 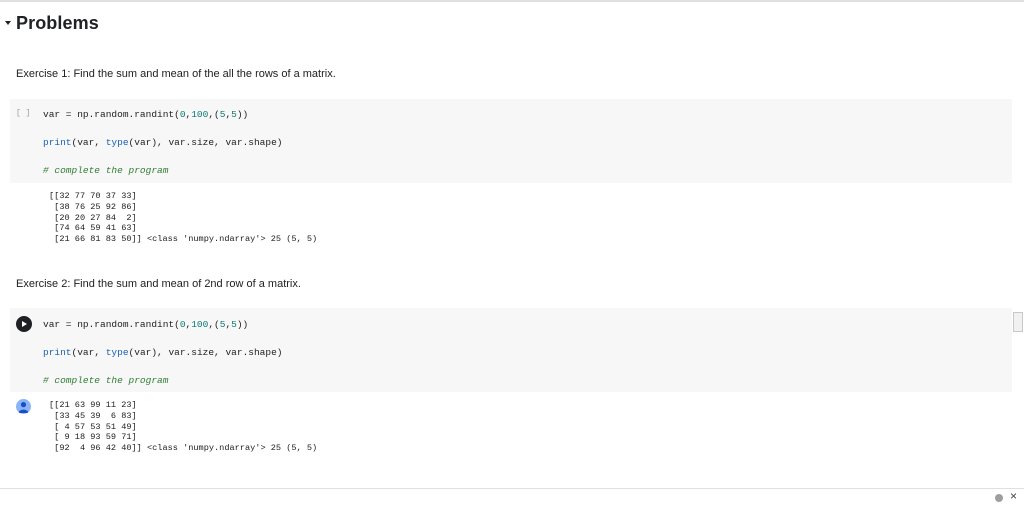 I want to click on cell-1-prompt: [ ], so click(x=23, y=113).